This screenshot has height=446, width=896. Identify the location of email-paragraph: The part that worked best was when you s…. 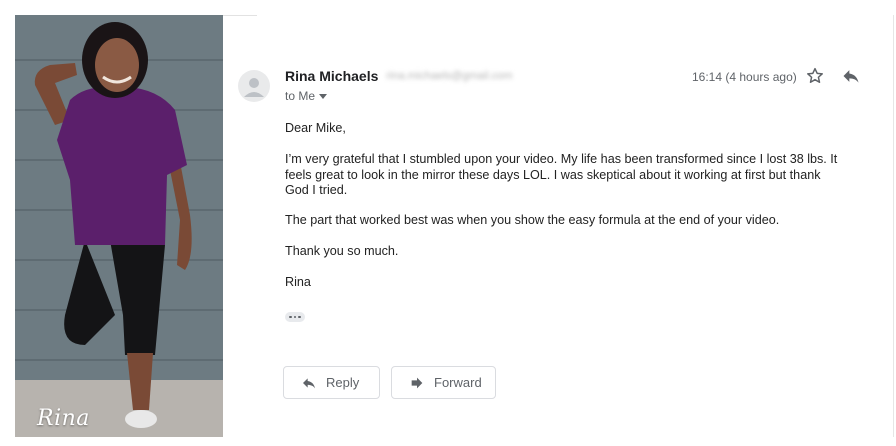
(532, 220).